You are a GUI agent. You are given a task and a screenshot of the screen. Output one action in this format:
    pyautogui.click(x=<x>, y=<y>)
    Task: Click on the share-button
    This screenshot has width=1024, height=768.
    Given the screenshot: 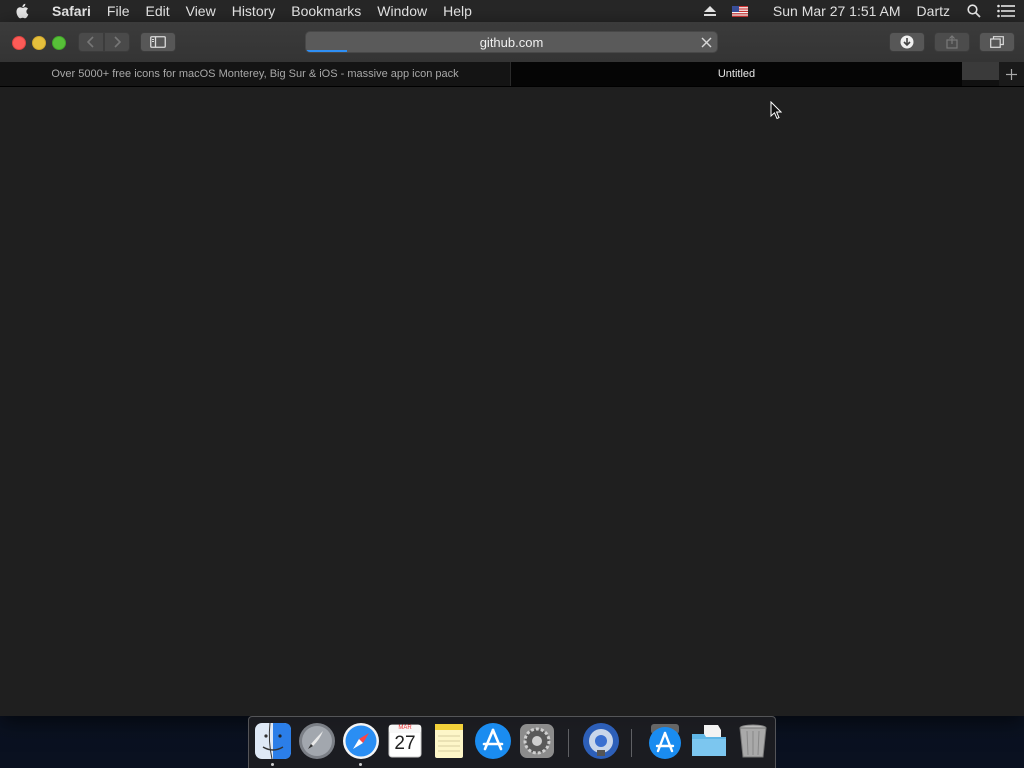 What is the action you would take?
    pyautogui.click(x=952, y=42)
    